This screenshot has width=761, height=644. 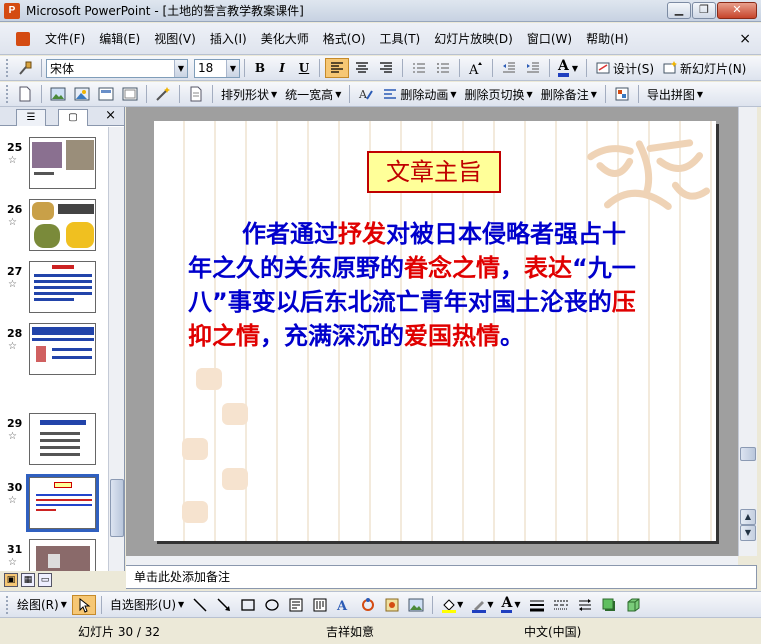 I want to click on menu-insert: 插入(I), so click(x=228, y=38).